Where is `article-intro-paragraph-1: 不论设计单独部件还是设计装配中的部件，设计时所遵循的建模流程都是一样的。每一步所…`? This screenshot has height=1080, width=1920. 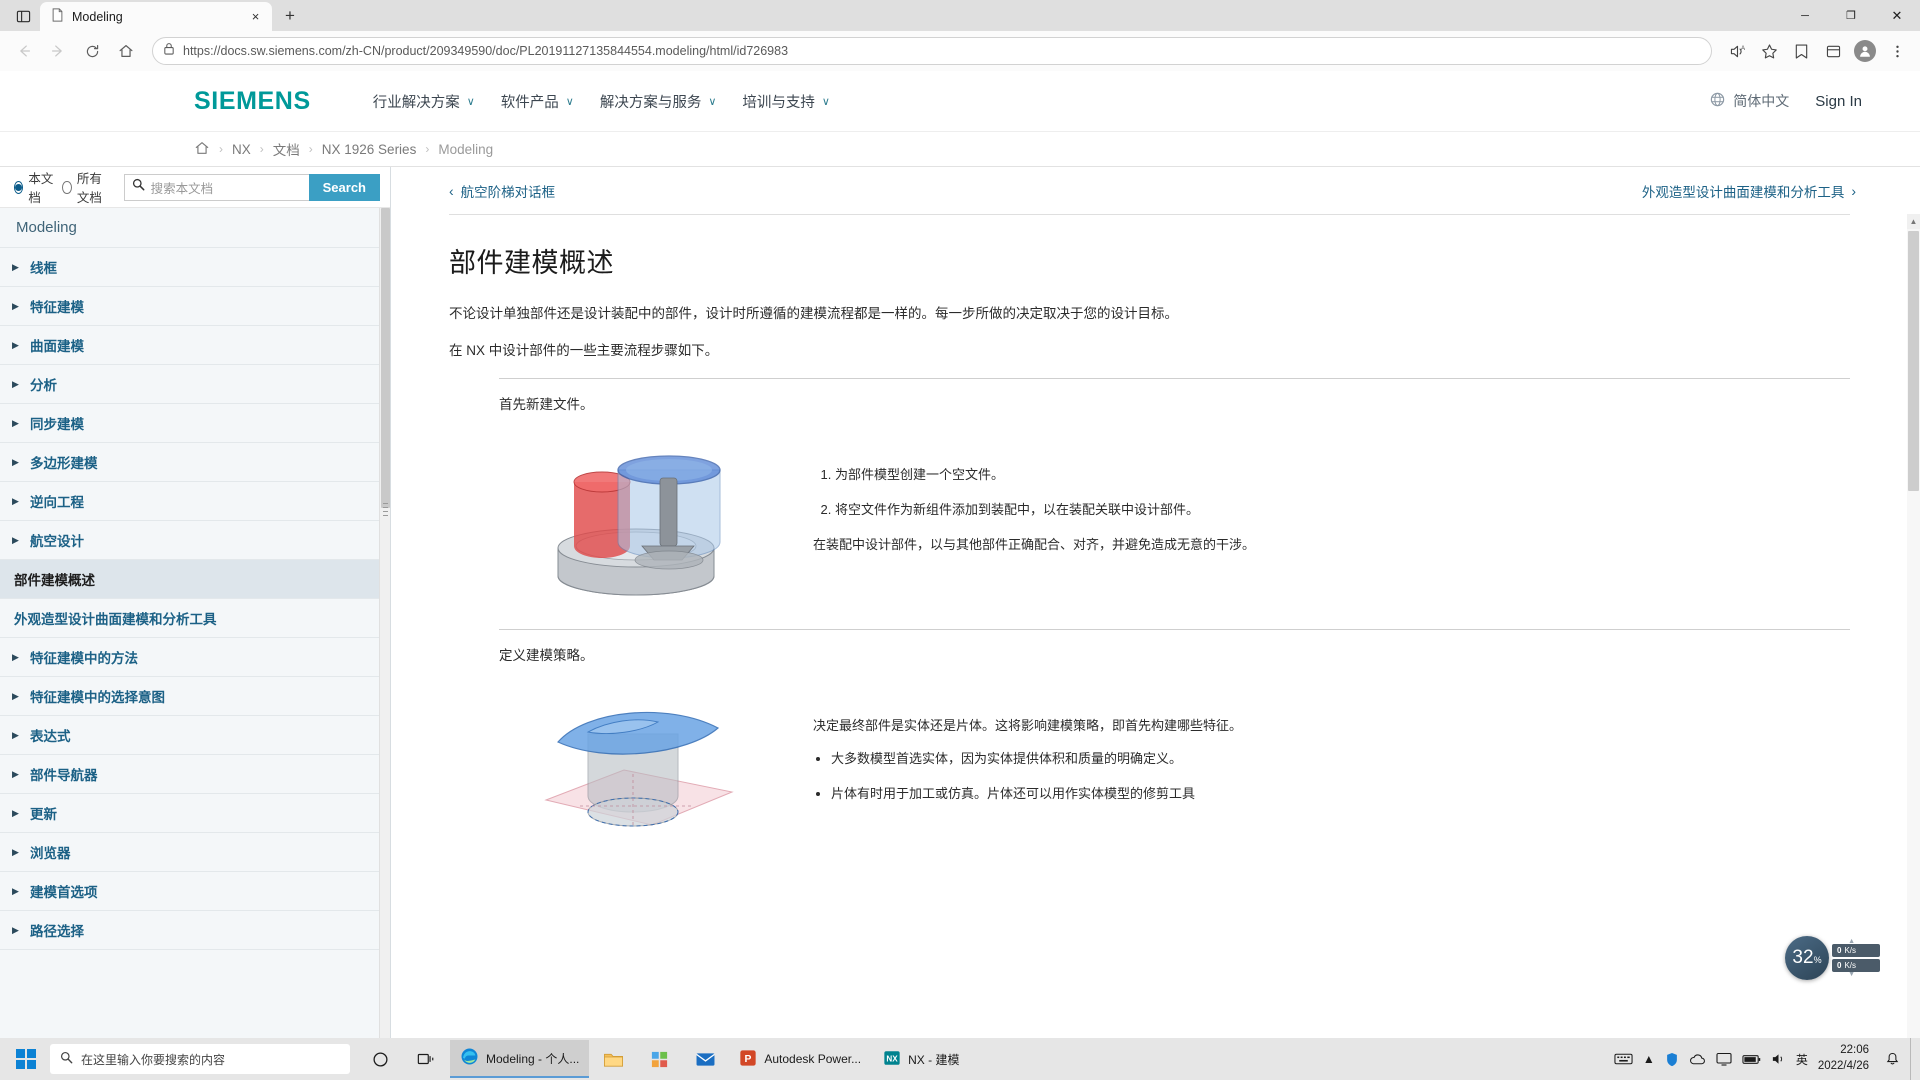
article-intro-paragraph-1: 不论设计单独部件还是设计装配中的部件，设计时所遵循的建模流程都是一样的。每一步所… is located at coordinates (813, 313).